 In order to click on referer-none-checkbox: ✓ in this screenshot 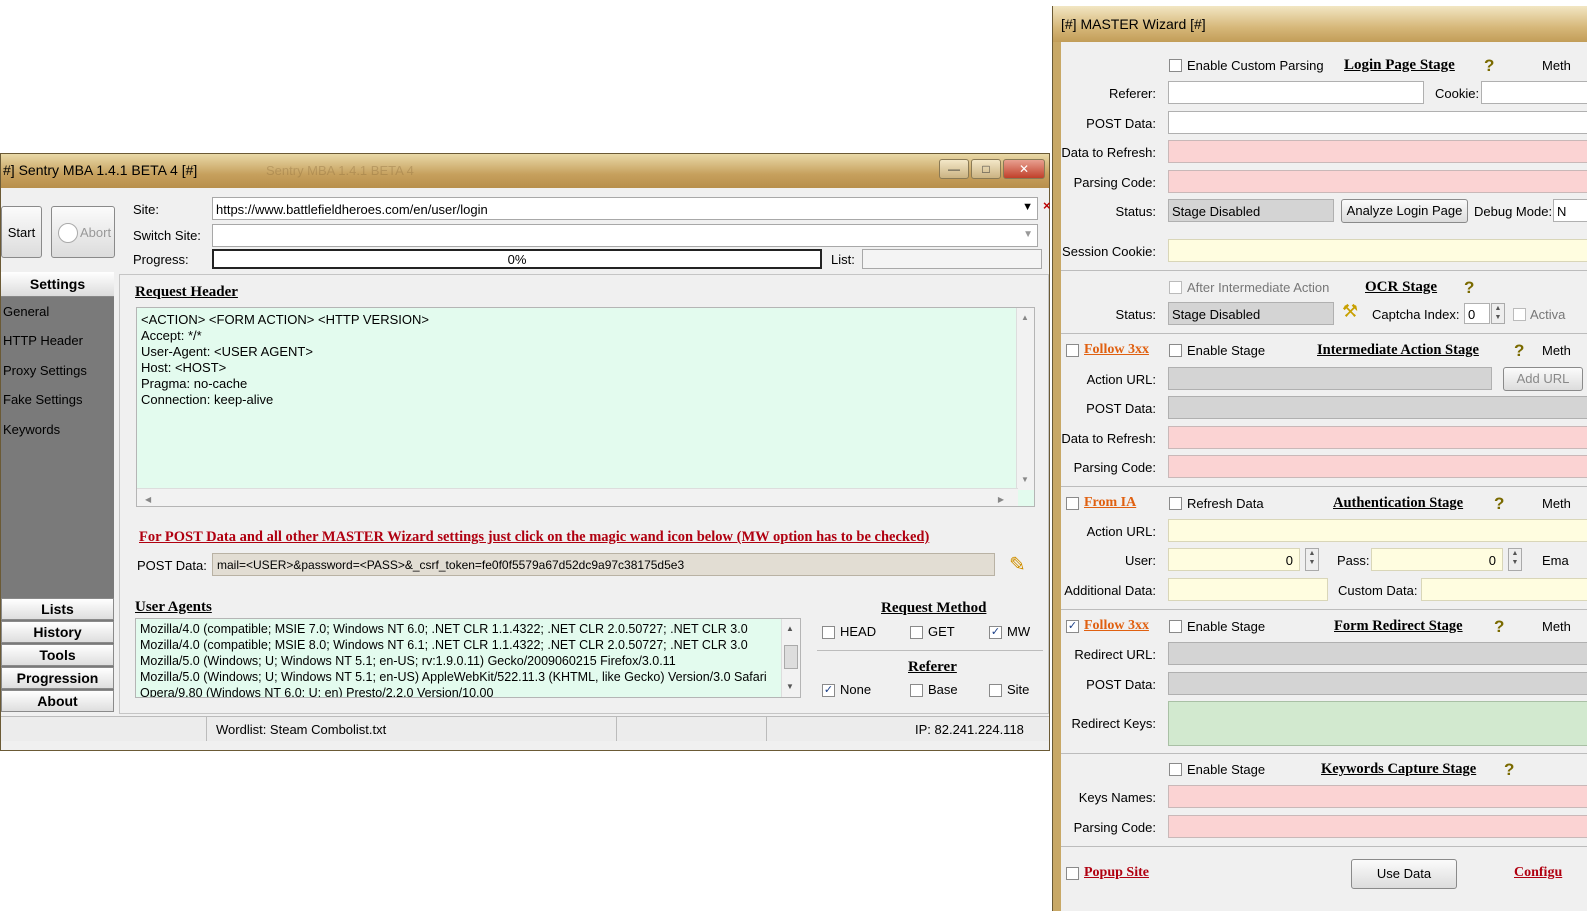, I will do `click(828, 690)`.